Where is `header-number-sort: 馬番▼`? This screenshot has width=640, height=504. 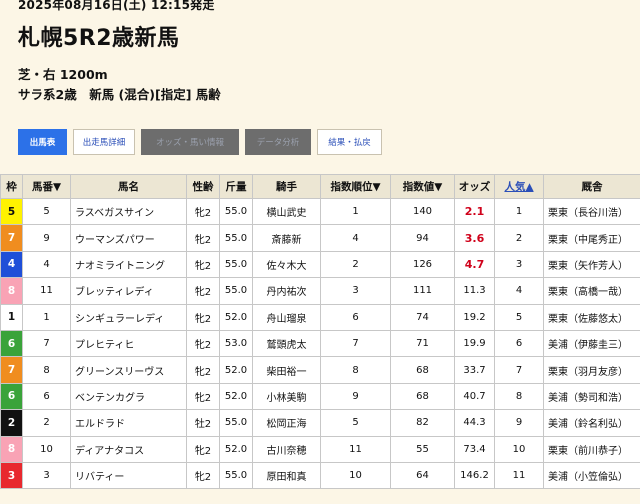 header-number-sort: 馬番▼ is located at coordinates (46, 186).